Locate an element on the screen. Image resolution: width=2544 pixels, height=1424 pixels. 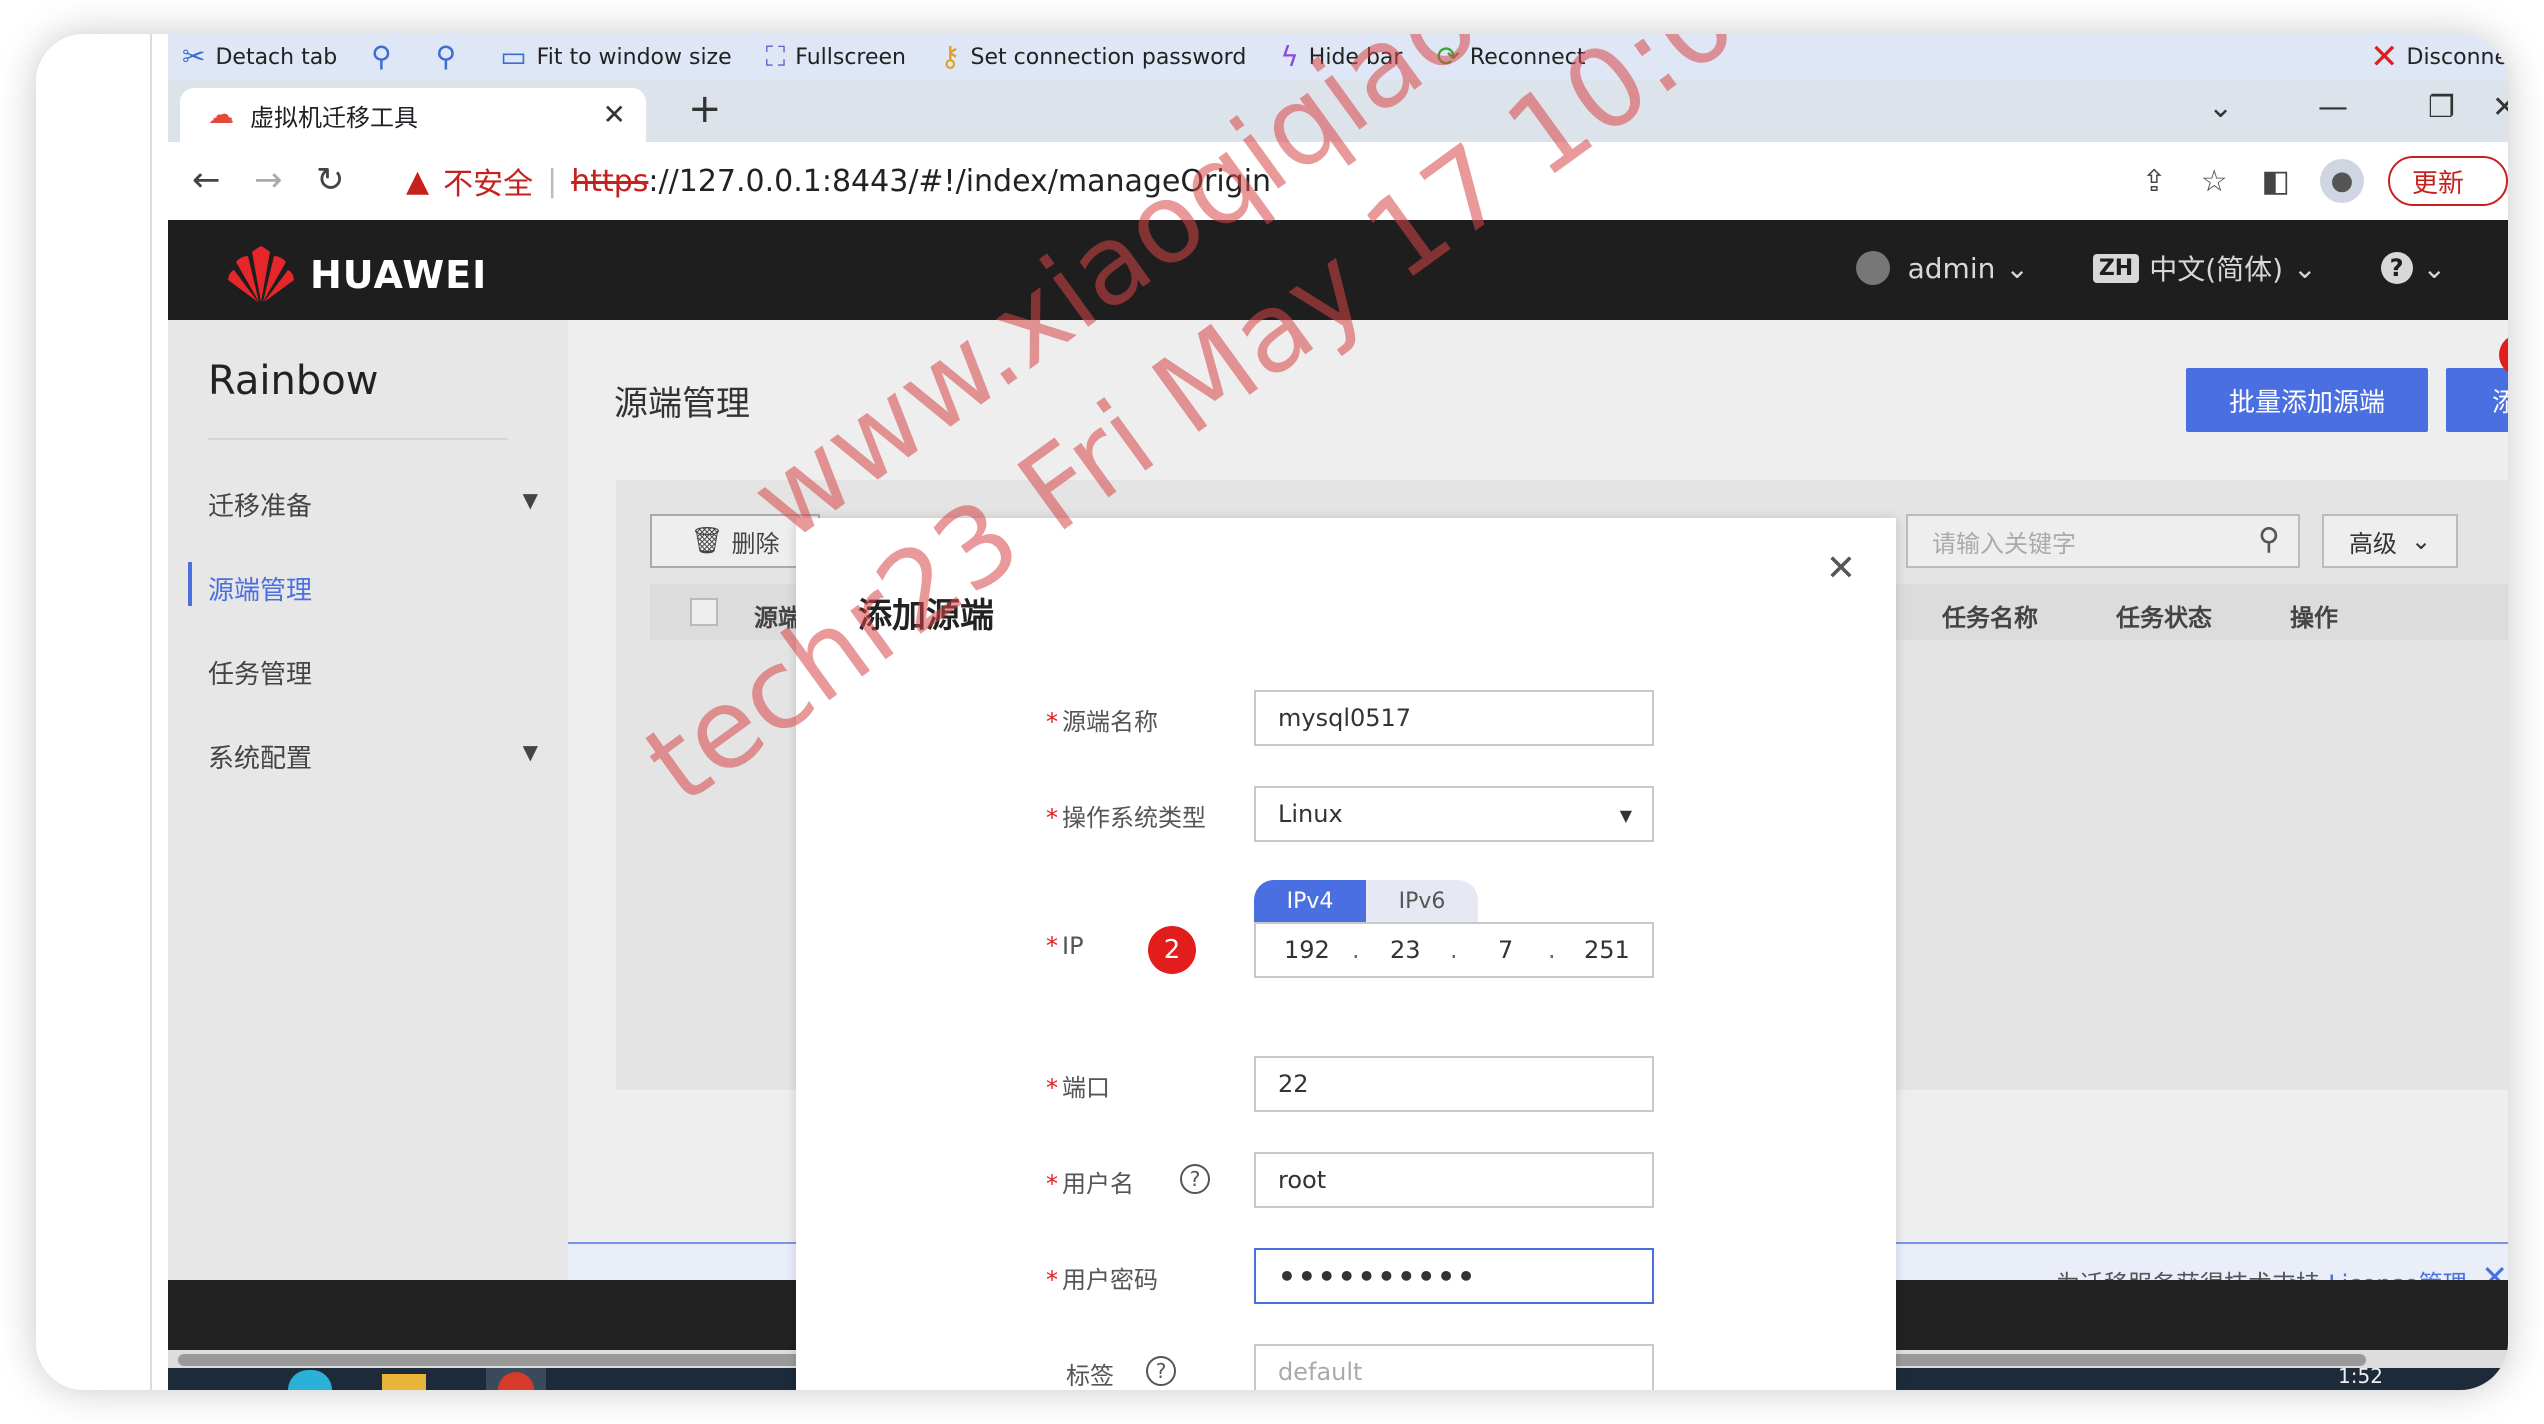
browser-tab-strip: ☁ 虚拟机迁移工具 ✕ + ⌄ — ❐ ✕ is located at coordinates (1338, 111).